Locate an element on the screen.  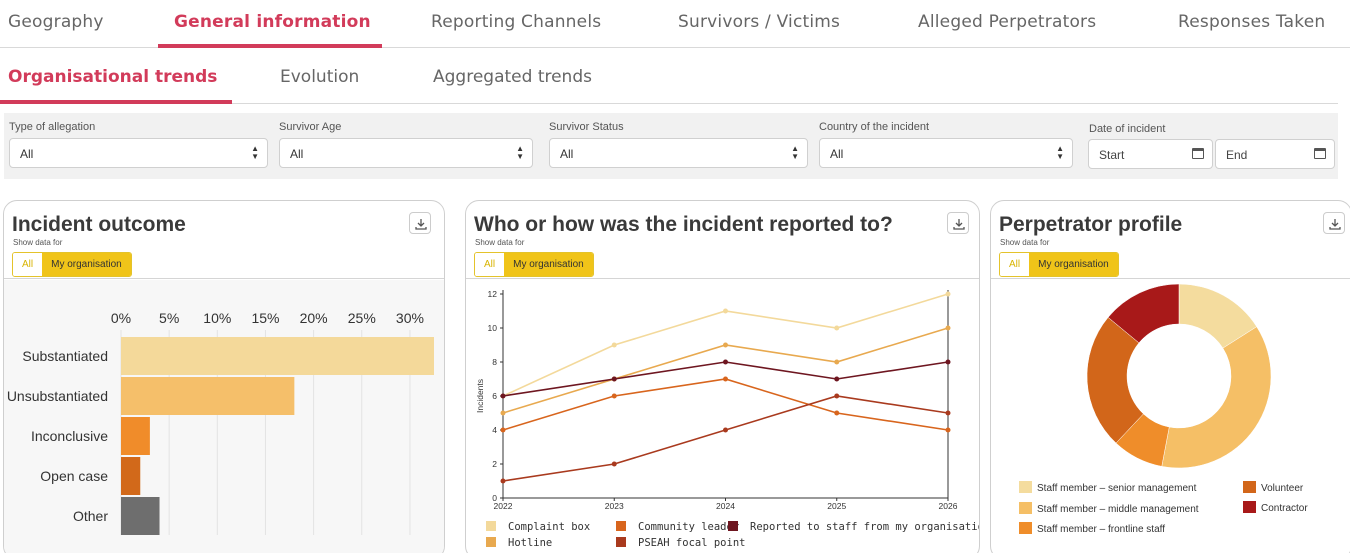
category-label: Open case is located at coordinates (74, 476).